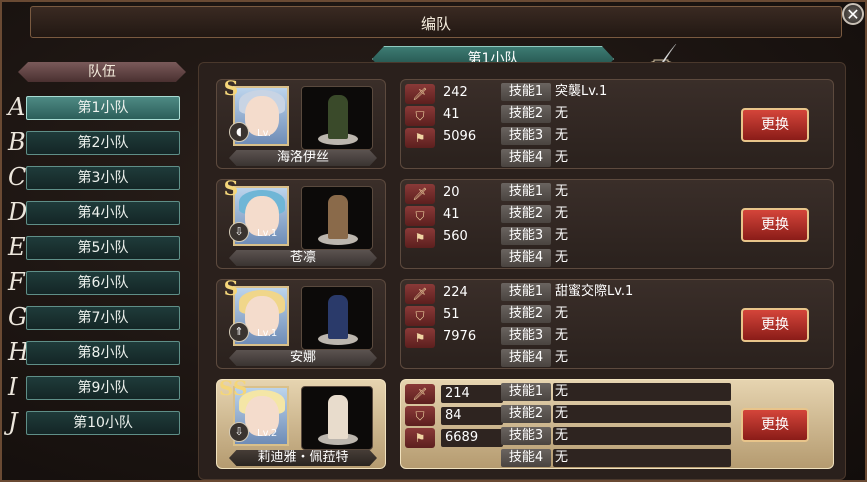 The image size is (867, 482). Describe the element at coordinates (436, 22) in the screenshot. I see `title-bar: 编队` at that location.